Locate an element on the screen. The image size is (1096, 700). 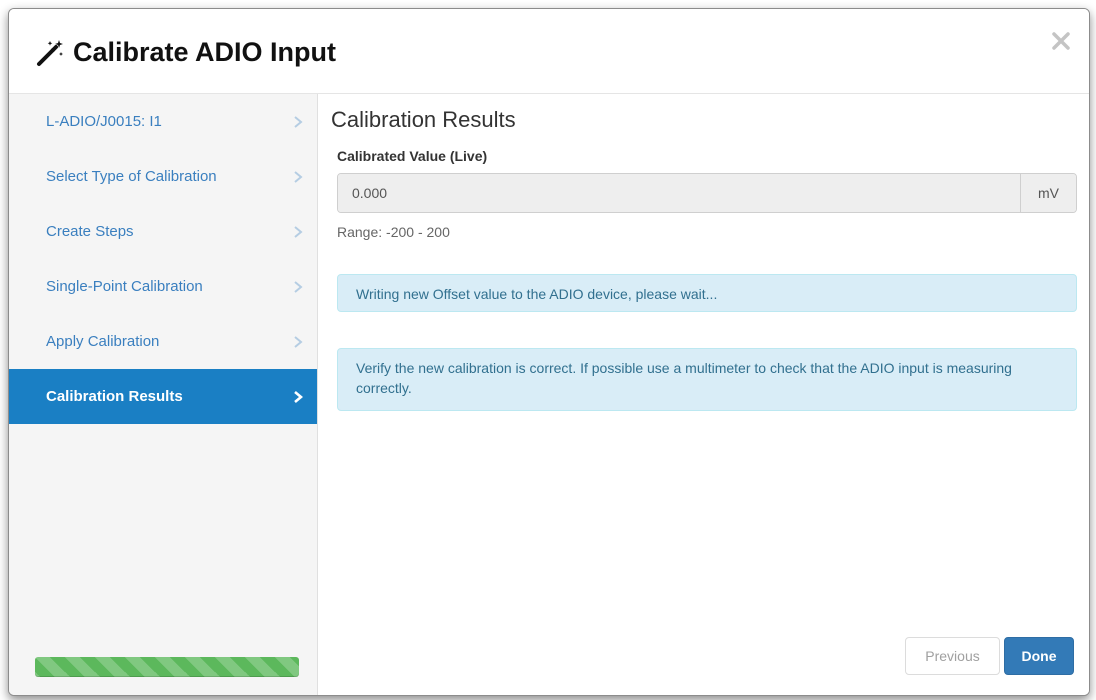
calibrated-value-label: Calibrated Value (Live) is located at coordinates (412, 156).